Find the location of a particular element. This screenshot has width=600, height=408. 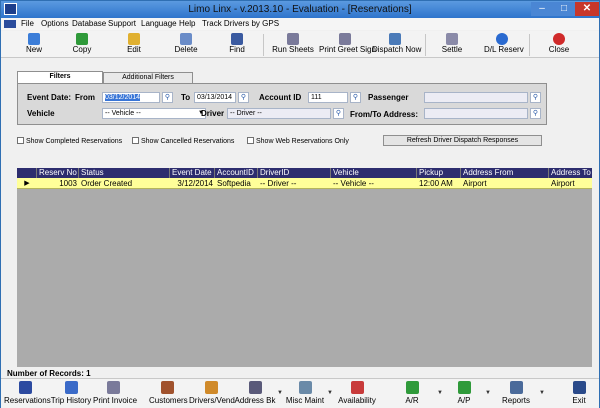

binoculars-icon is located at coordinates (237, 39).